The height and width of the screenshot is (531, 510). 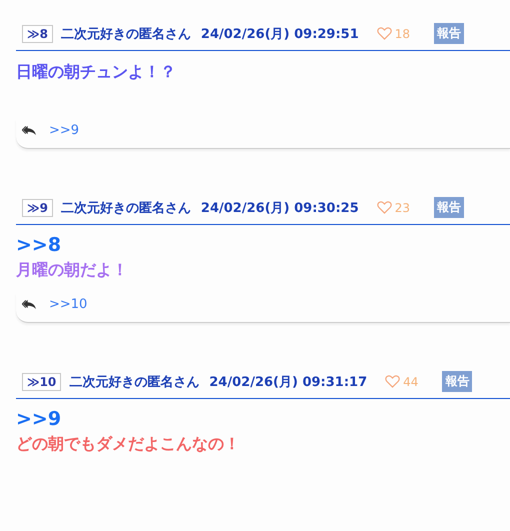 I want to click on post-number: ≫10, so click(x=42, y=381).